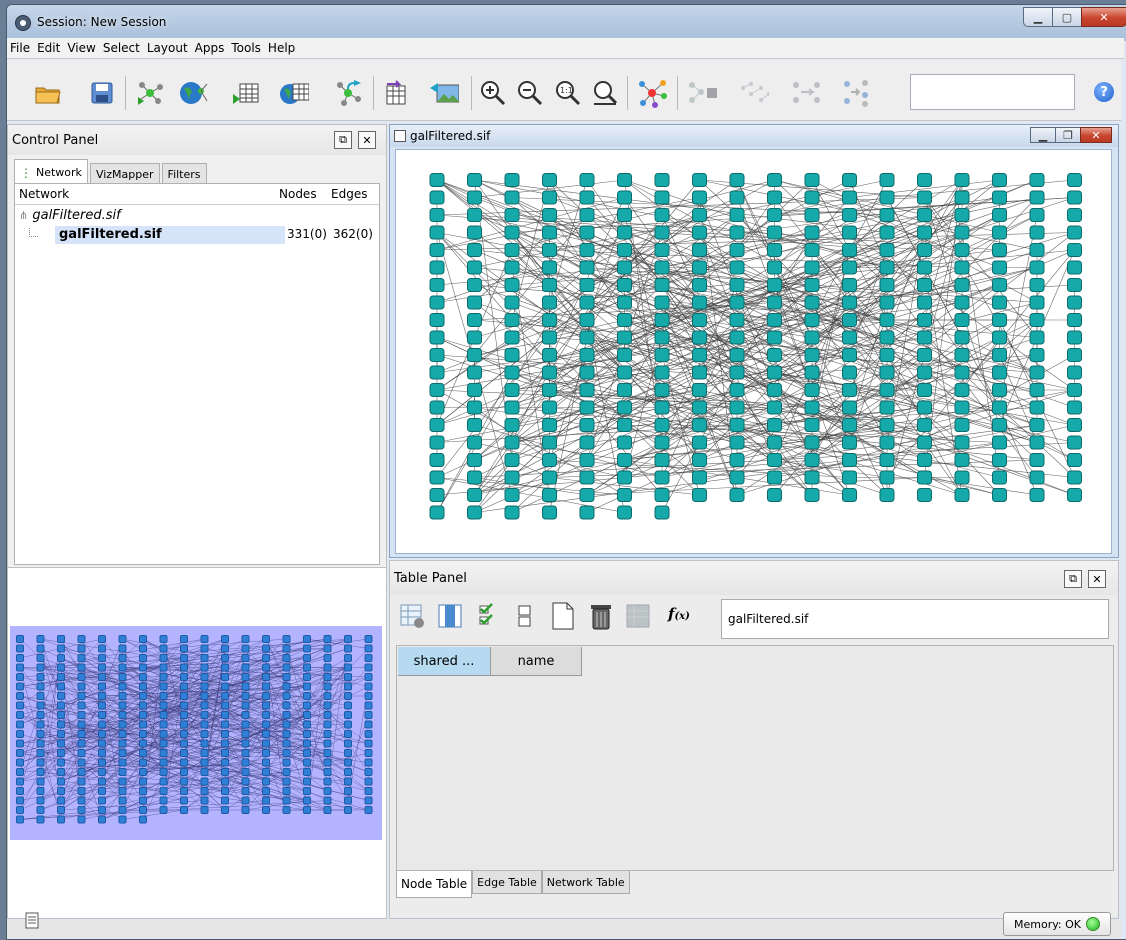  Describe the element at coordinates (525, 617) in the screenshot. I see `deselect-columns-icon` at that location.